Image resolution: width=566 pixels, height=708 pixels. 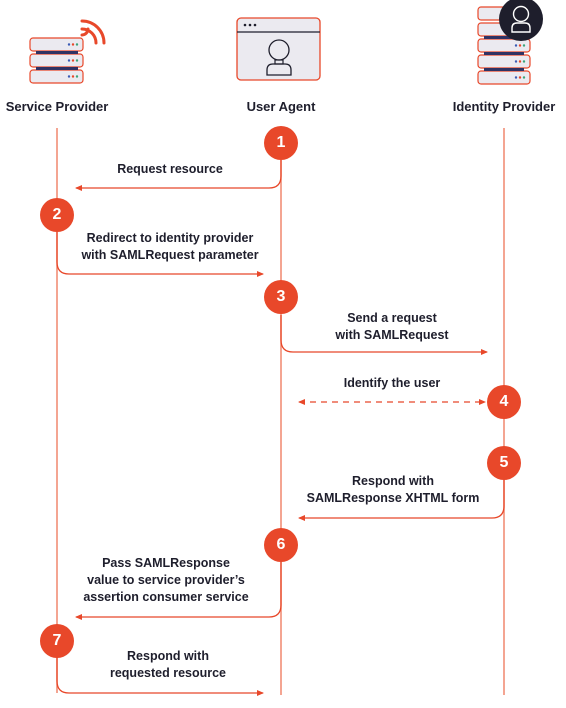 What do you see at coordinates (504, 106) in the screenshot?
I see `actor-label-identity-provider: Identity Provider` at bounding box center [504, 106].